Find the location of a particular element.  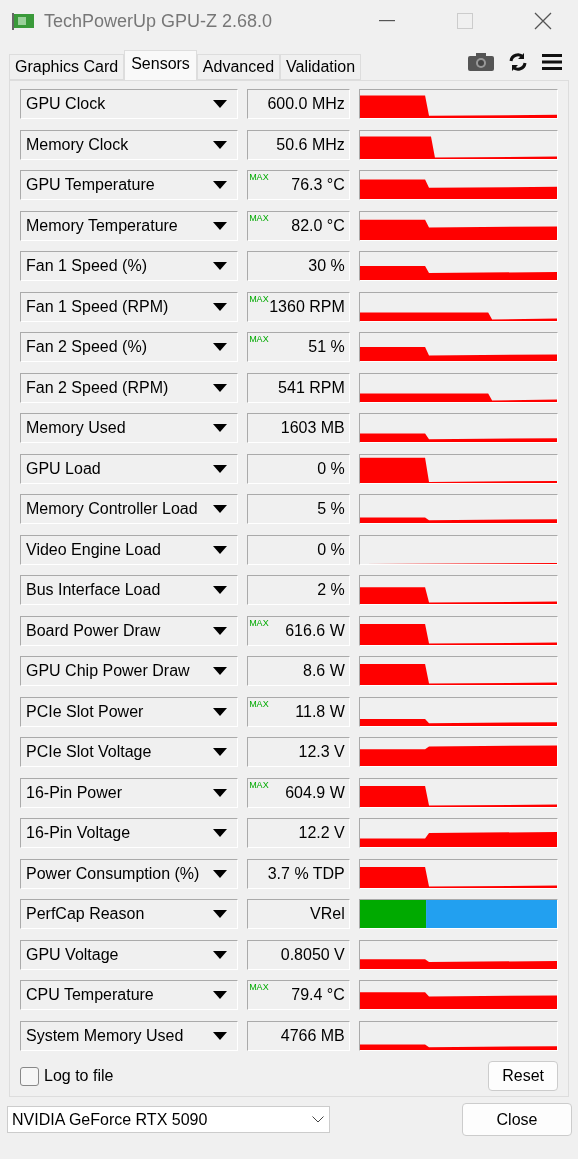

sensor-value-field: 0.8050 V is located at coordinates (298, 954).